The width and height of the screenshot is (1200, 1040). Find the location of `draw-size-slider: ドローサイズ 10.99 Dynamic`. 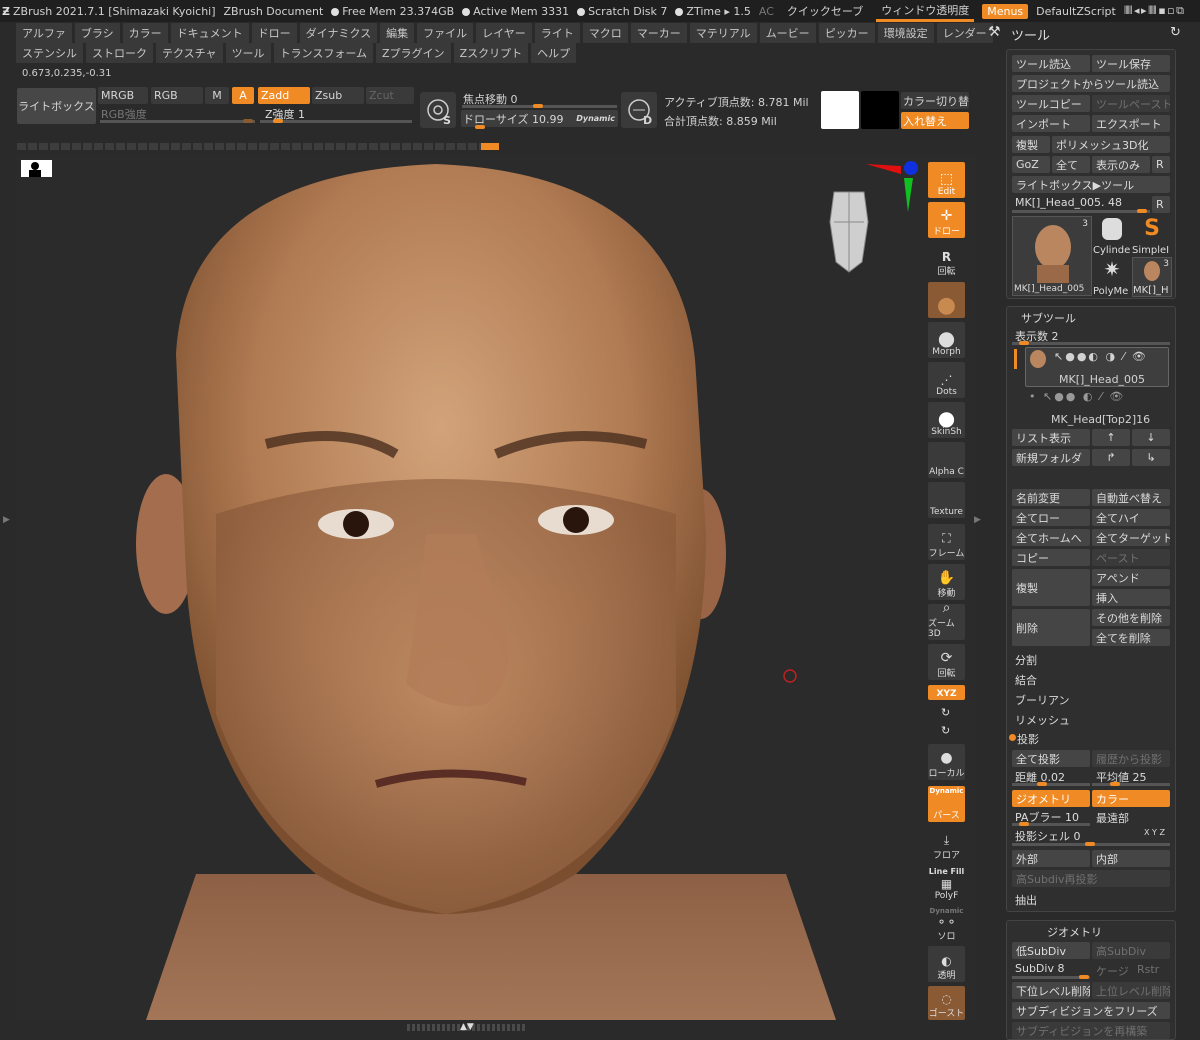

draw-size-slider: ドローサイズ 10.99 Dynamic is located at coordinates (539, 118).